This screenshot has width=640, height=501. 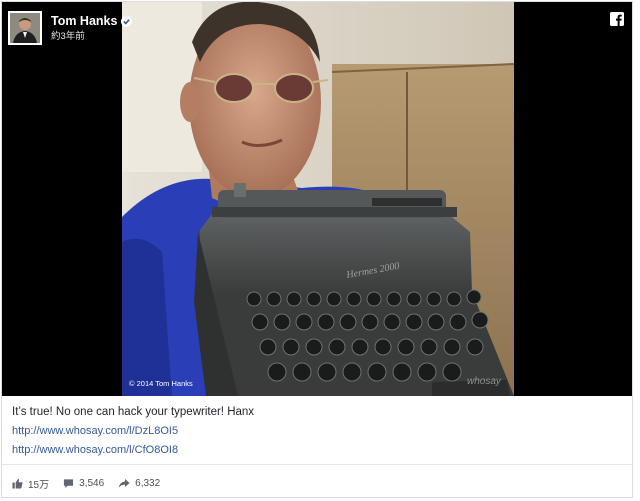 I want to click on photo-watermark: whosay, so click(x=484, y=381).